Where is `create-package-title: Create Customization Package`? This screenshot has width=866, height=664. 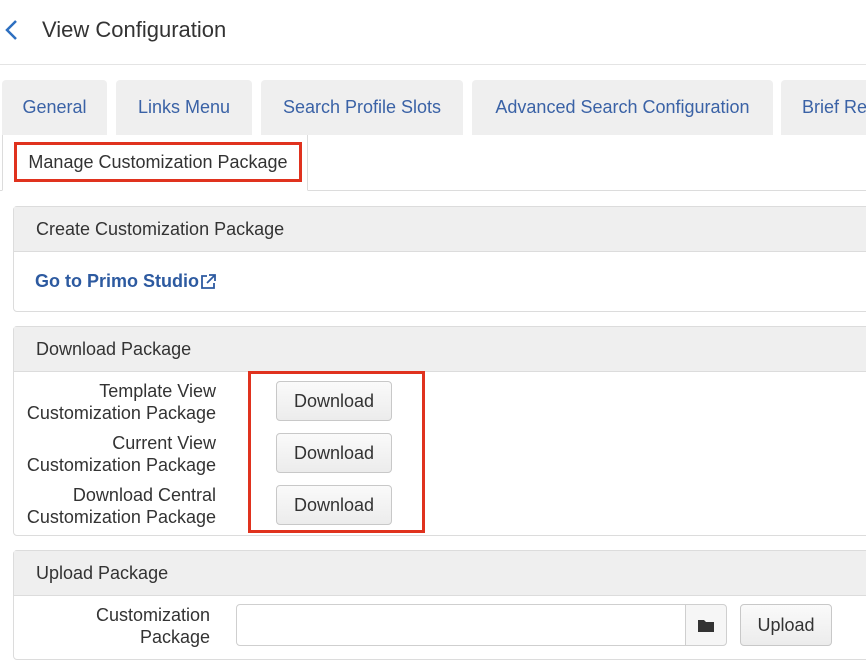
create-package-title: Create Customization Package is located at coordinates (440, 229).